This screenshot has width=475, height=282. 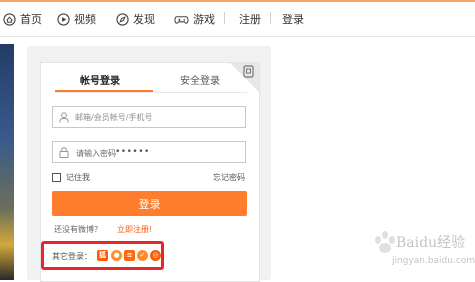 What do you see at coordinates (78, 229) in the screenshot?
I see `no-account-text: 还没有微博？` at bounding box center [78, 229].